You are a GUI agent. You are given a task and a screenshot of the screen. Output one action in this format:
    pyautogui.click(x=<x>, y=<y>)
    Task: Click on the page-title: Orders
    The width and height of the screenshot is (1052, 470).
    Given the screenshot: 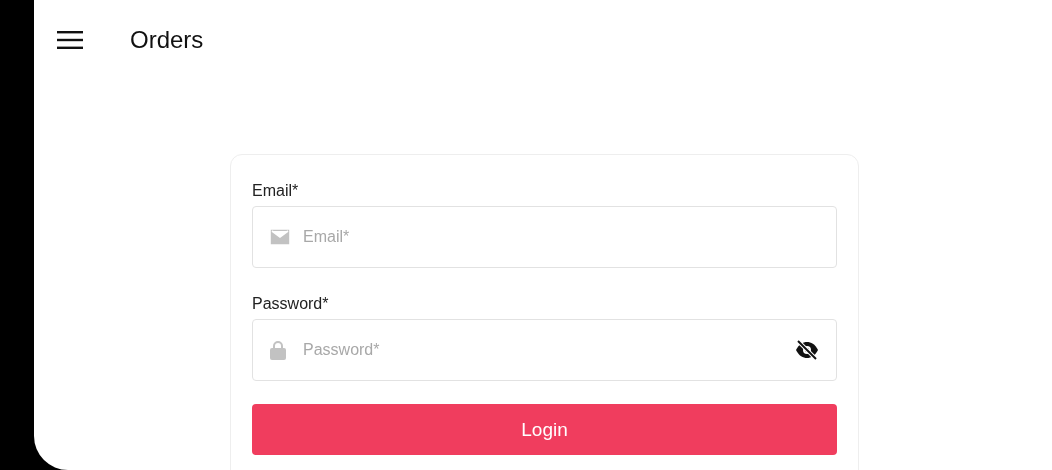 What is the action you would take?
    pyautogui.click(x=167, y=40)
    